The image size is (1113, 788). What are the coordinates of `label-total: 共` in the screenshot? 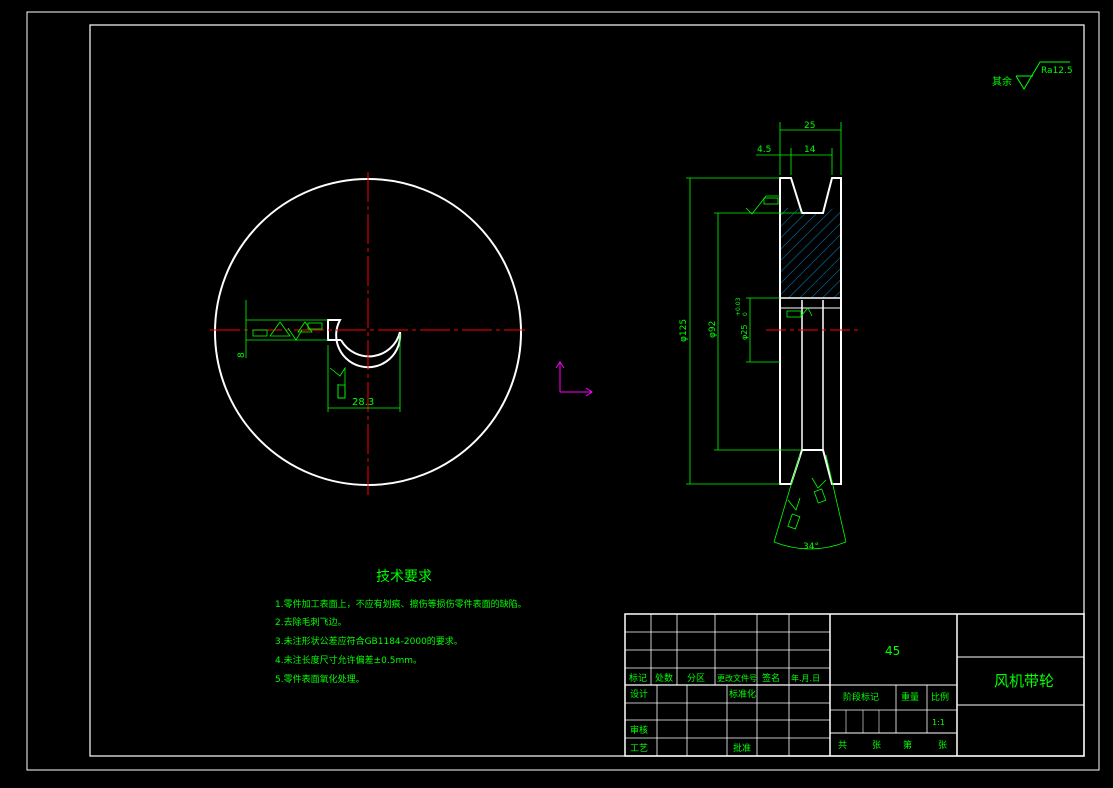 It's located at (842, 745).